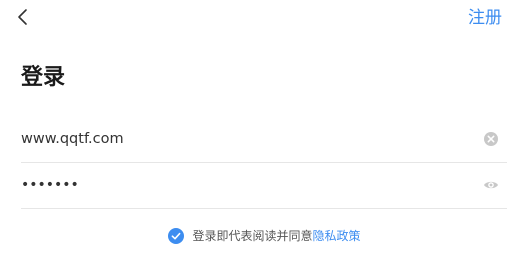  Describe the element at coordinates (491, 139) in the screenshot. I see `clear-icon` at that location.